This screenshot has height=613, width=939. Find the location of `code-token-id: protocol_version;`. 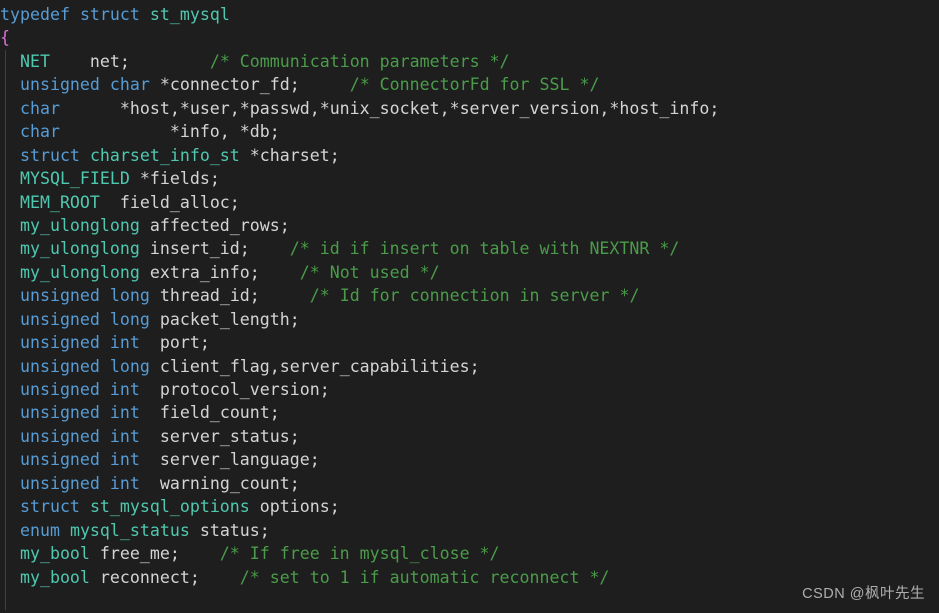

code-token-id: protocol_version; is located at coordinates (234, 389).